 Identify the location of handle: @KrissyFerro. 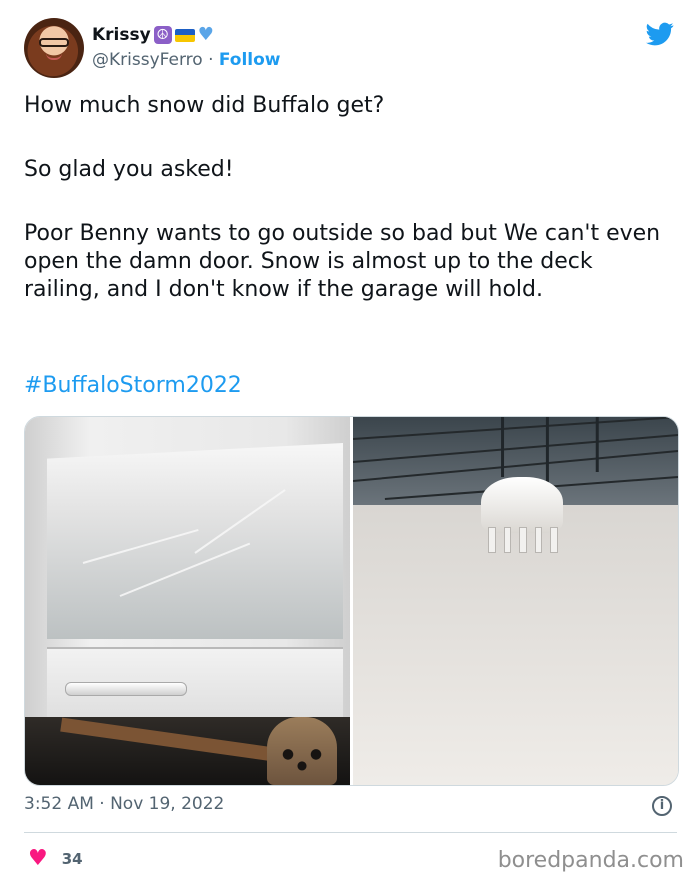
(147, 60).